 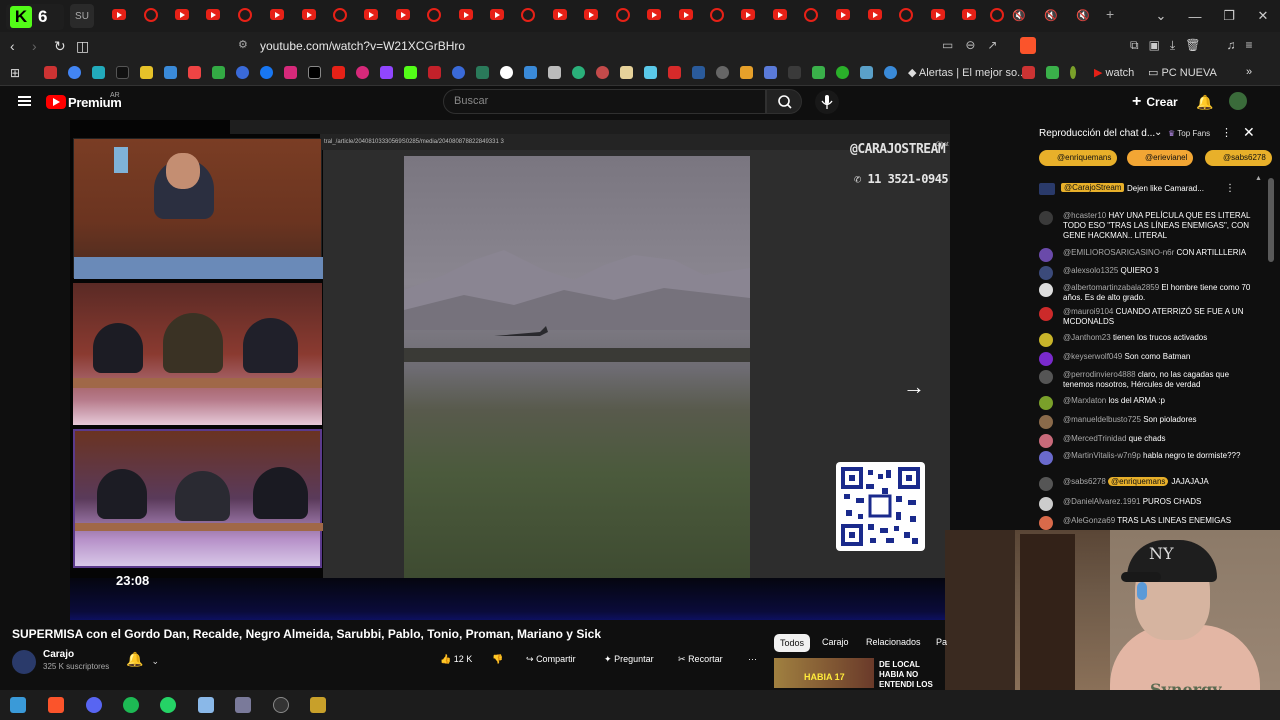 I want to click on taskbar-spotify-icon, so click(x=131, y=705).